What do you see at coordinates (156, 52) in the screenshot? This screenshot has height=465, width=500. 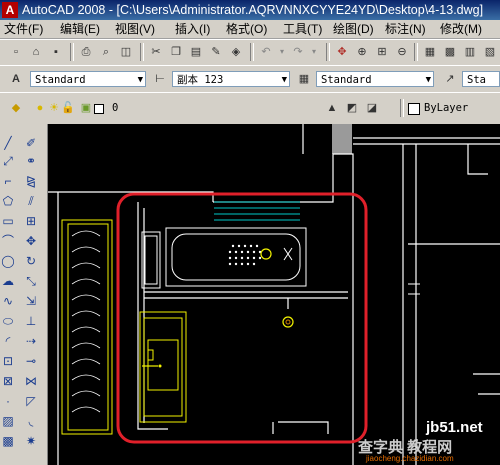 I see `cut-icon: ✂` at bounding box center [156, 52].